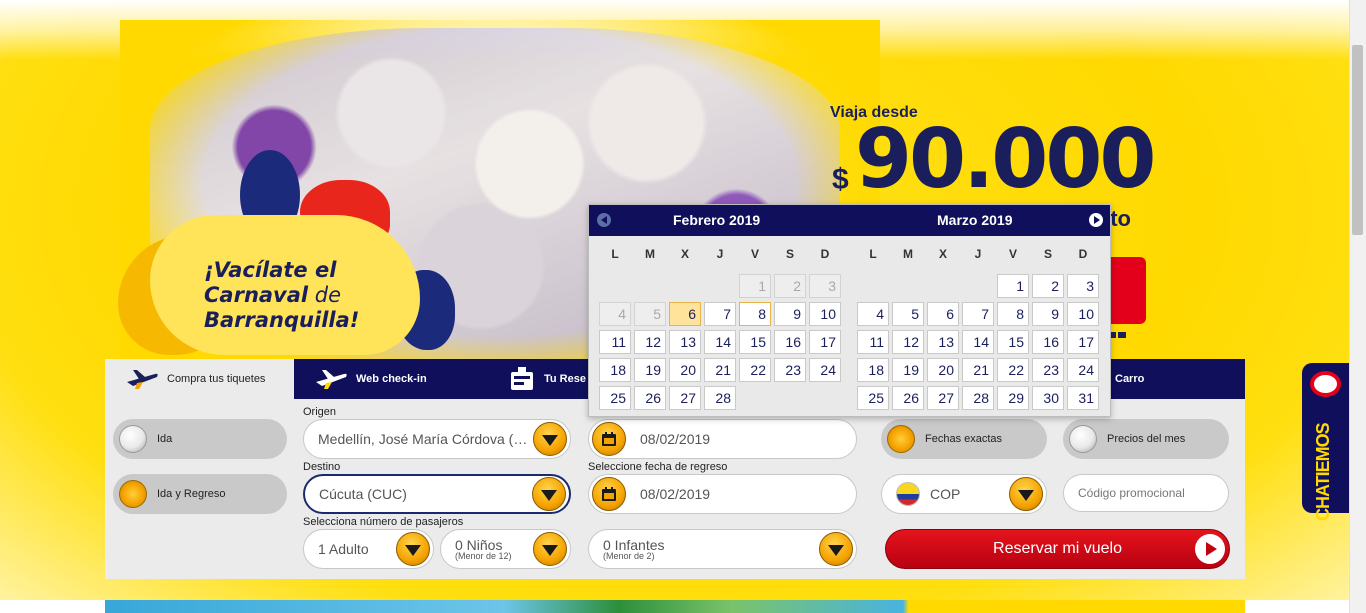  I want to click on promo-price: 90.000, so click(1005, 159).